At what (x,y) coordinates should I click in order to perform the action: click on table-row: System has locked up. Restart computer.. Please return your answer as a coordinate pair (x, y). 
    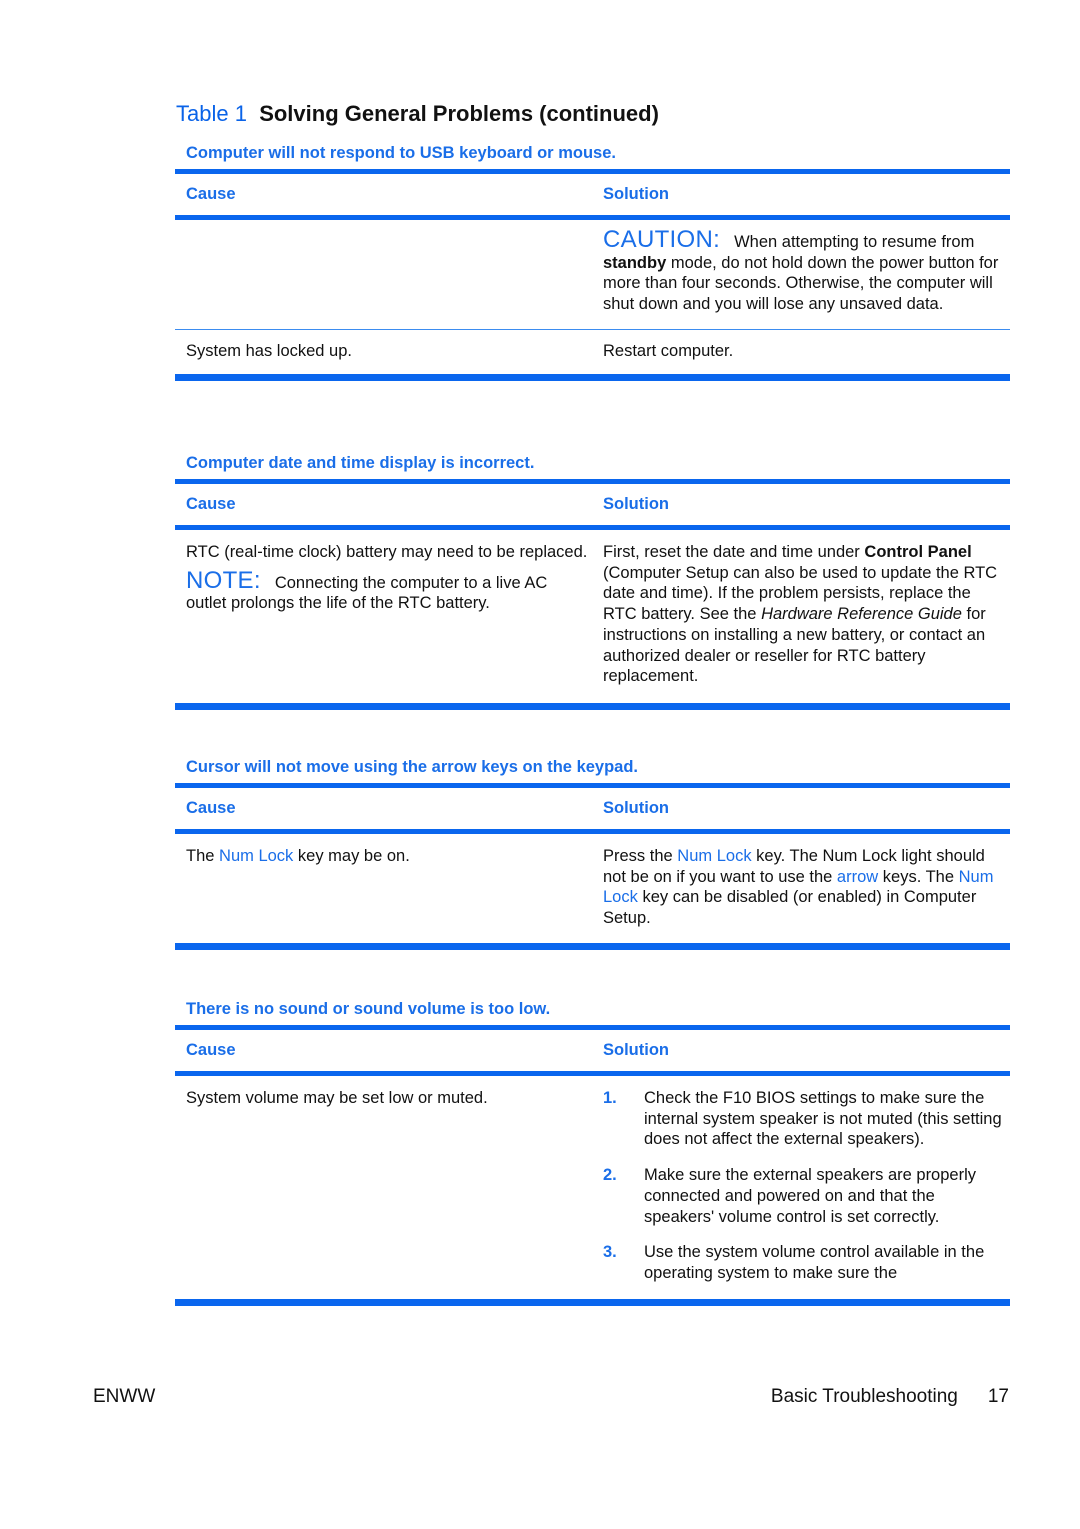
    Looking at the image, I should click on (592, 352).